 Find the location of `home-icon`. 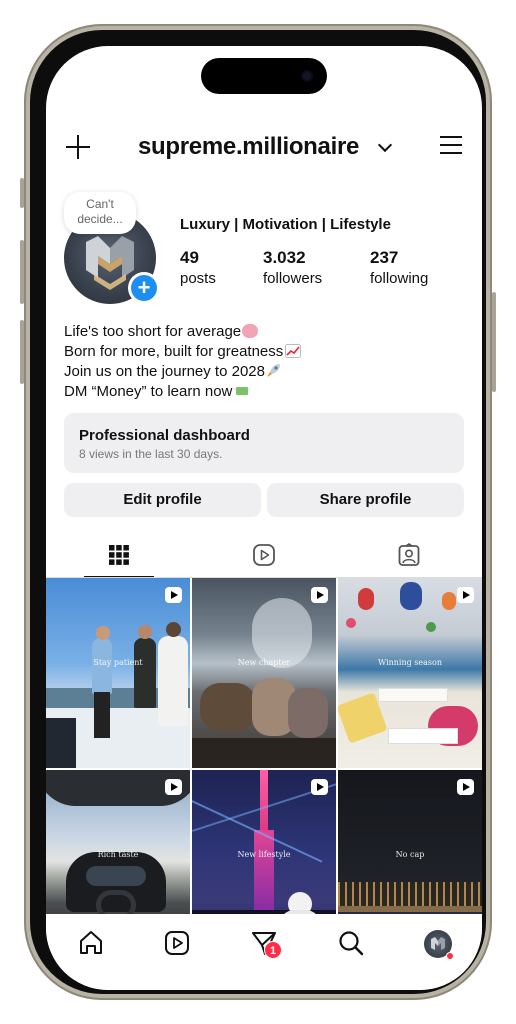

home-icon is located at coordinates (91, 942).